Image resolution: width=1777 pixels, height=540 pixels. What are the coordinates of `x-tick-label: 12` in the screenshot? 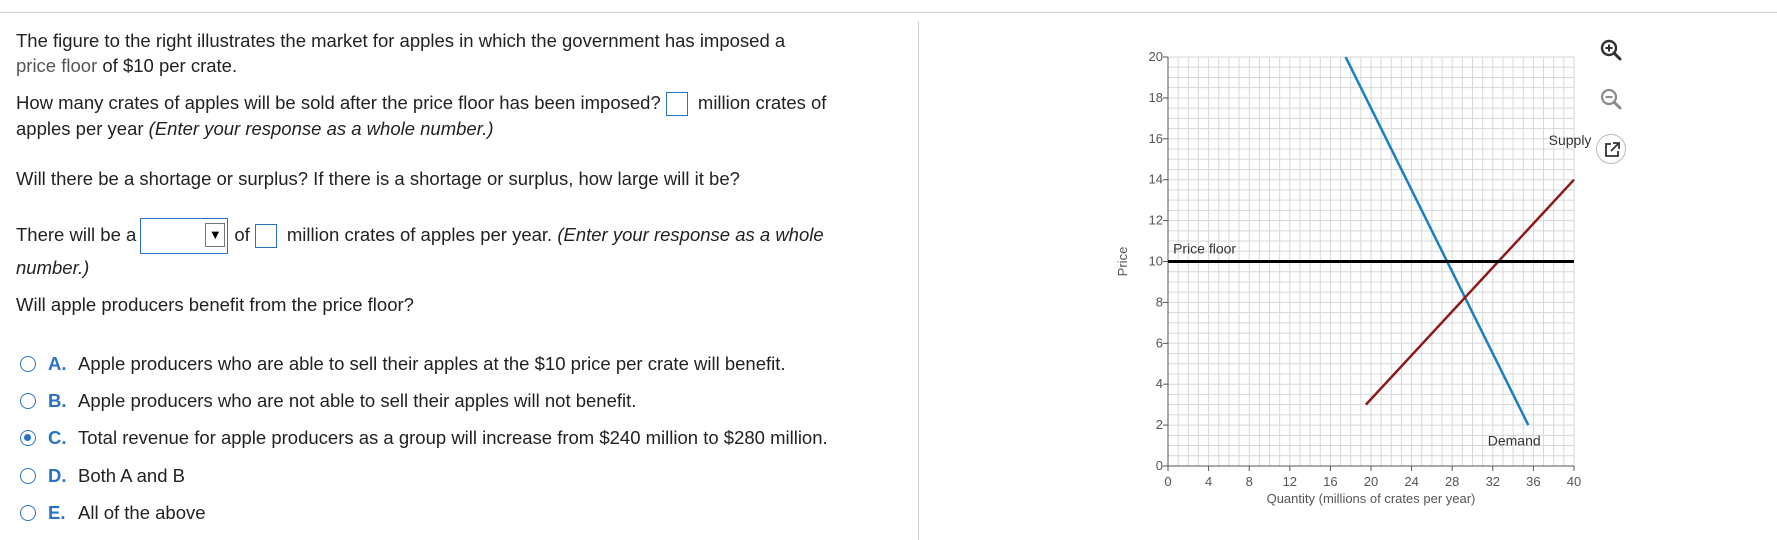 It's located at (1290, 481).